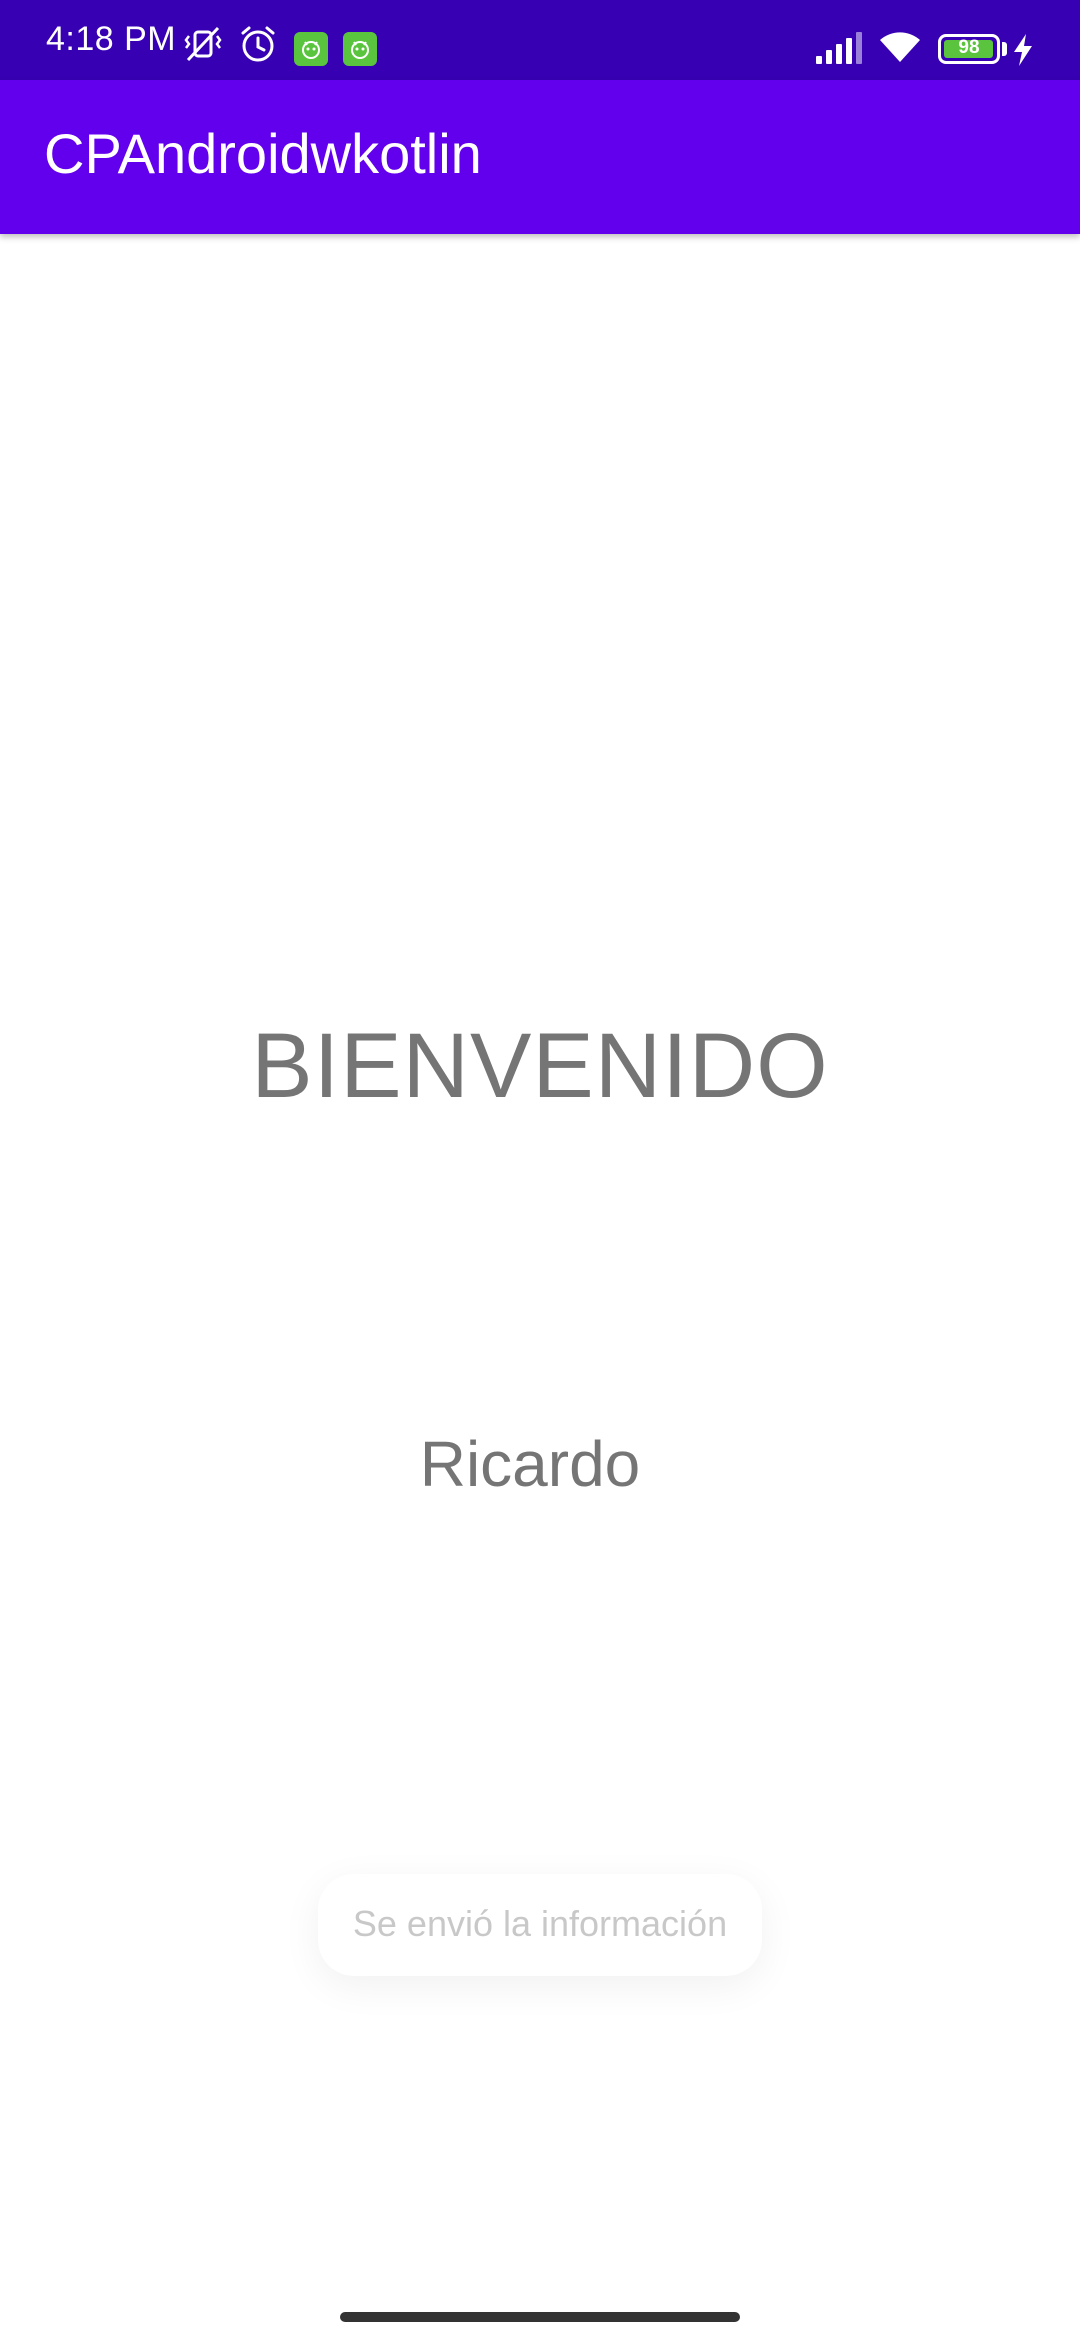  I want to click on toast: Se envió la información, so click(540, 1925).